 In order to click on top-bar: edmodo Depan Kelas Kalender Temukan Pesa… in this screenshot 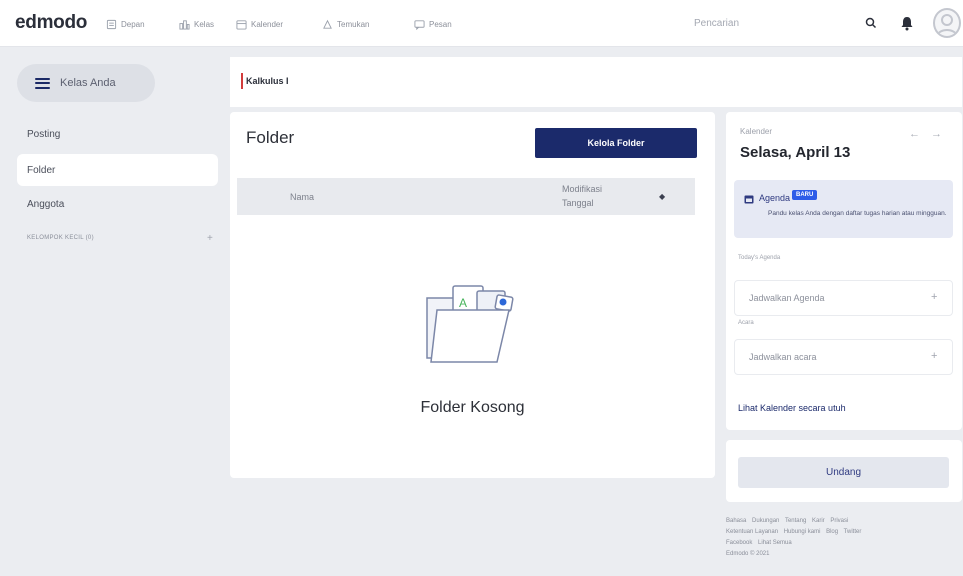, I will do `click(481, 23)`.